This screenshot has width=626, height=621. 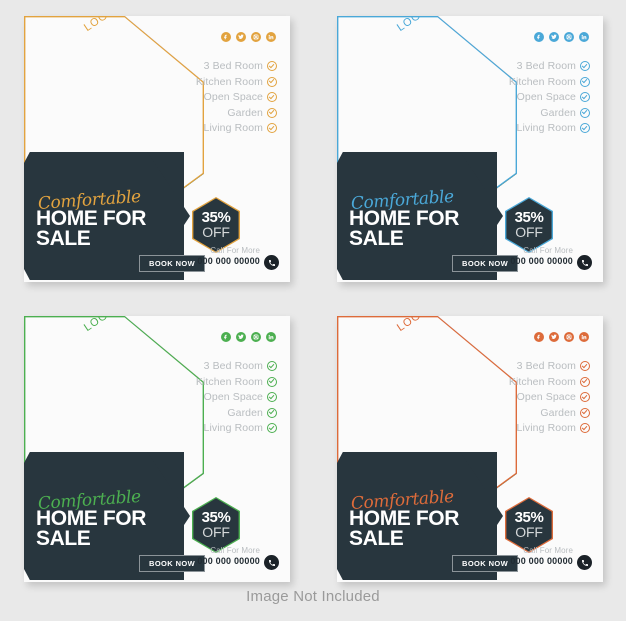 I want to click on caption-image-not-included: Image Not Included, so click(x=313, y=596).